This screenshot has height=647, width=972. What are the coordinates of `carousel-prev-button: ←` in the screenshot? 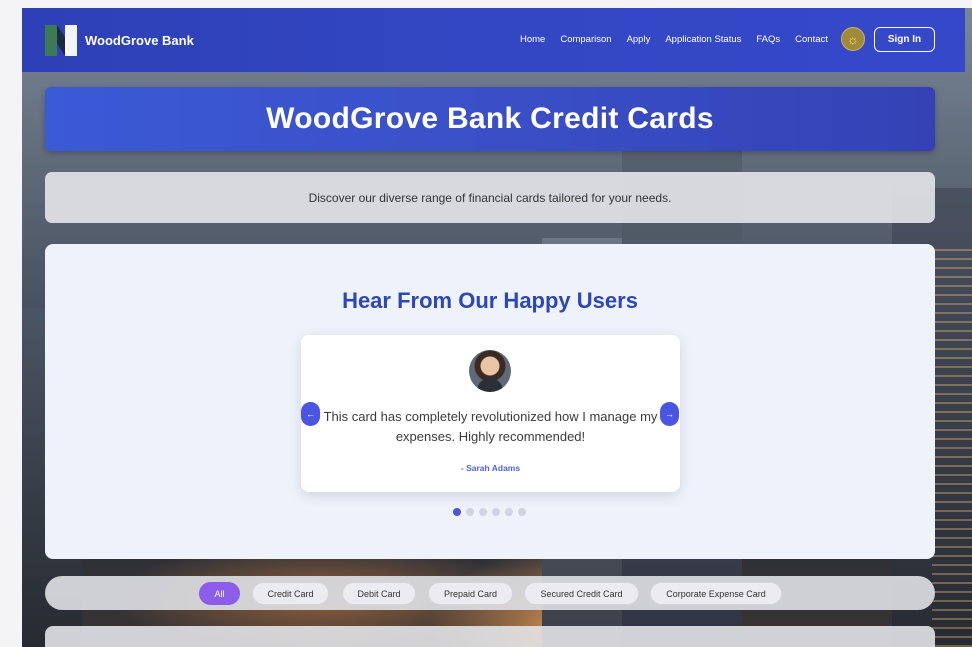 It's located at (310, 414).